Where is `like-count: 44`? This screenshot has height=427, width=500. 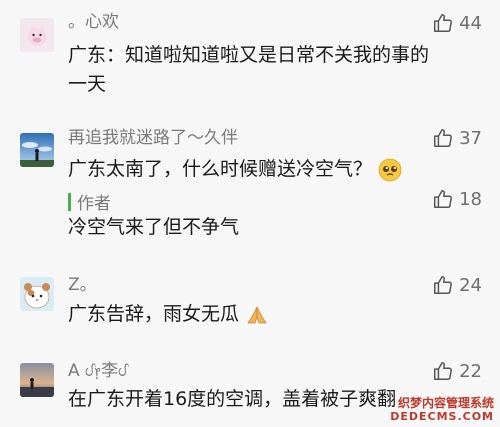
like-count: 44 is located at coordinates (470, 23).